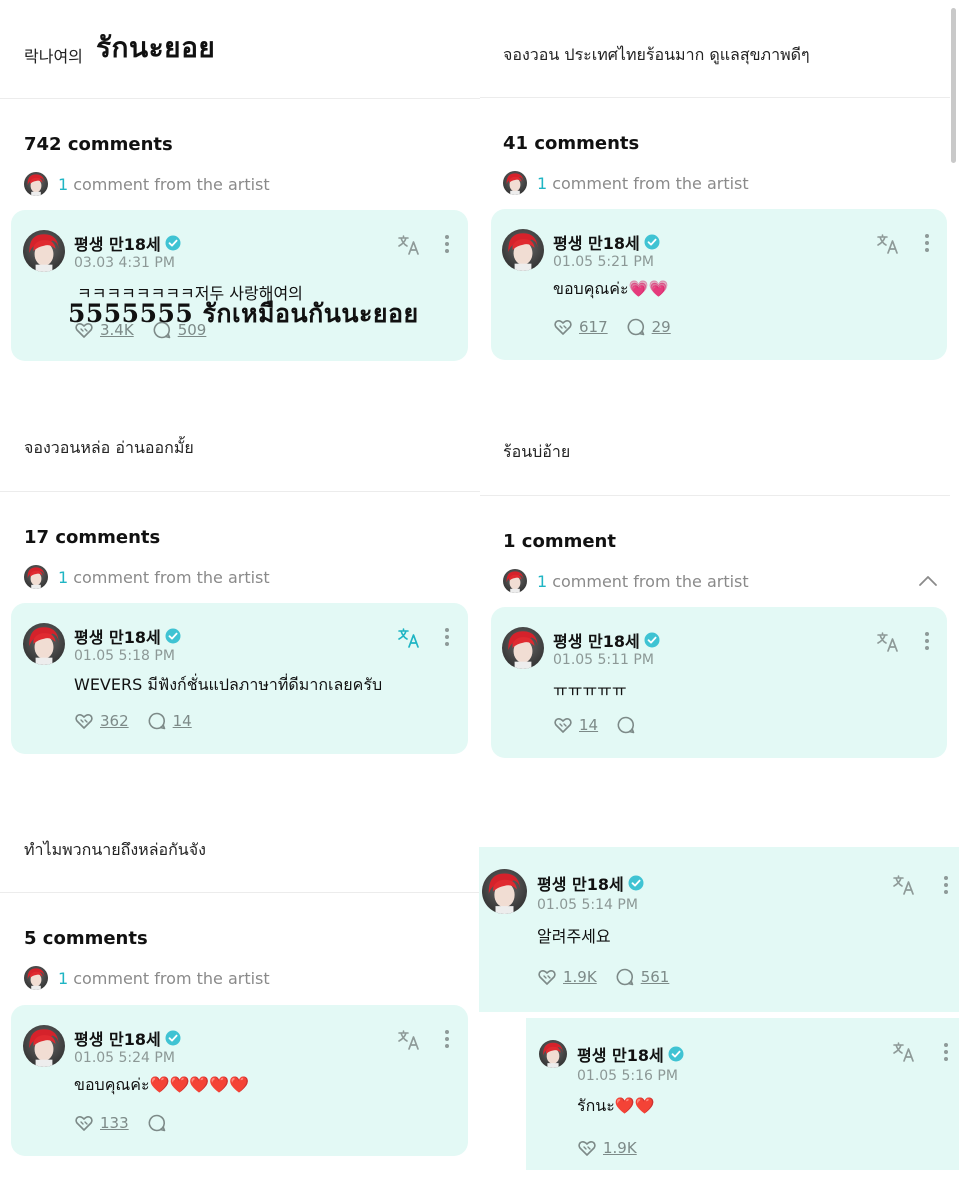  What do you see at coordinates (559, 541) in the screenshot?
I see `comment-count: 1 comment` at bounding box center [559, 541].